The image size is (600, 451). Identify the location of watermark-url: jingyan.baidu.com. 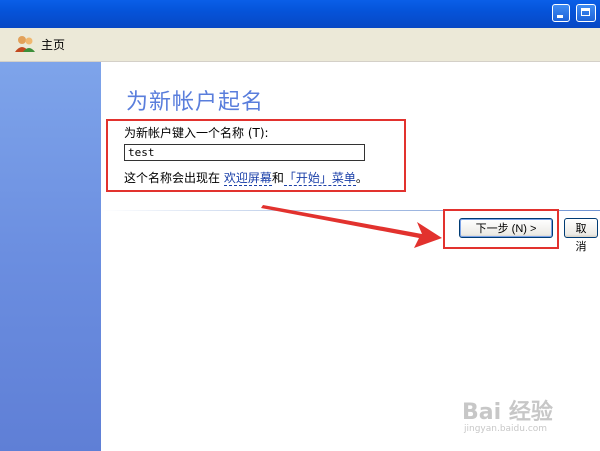
(506, 429).